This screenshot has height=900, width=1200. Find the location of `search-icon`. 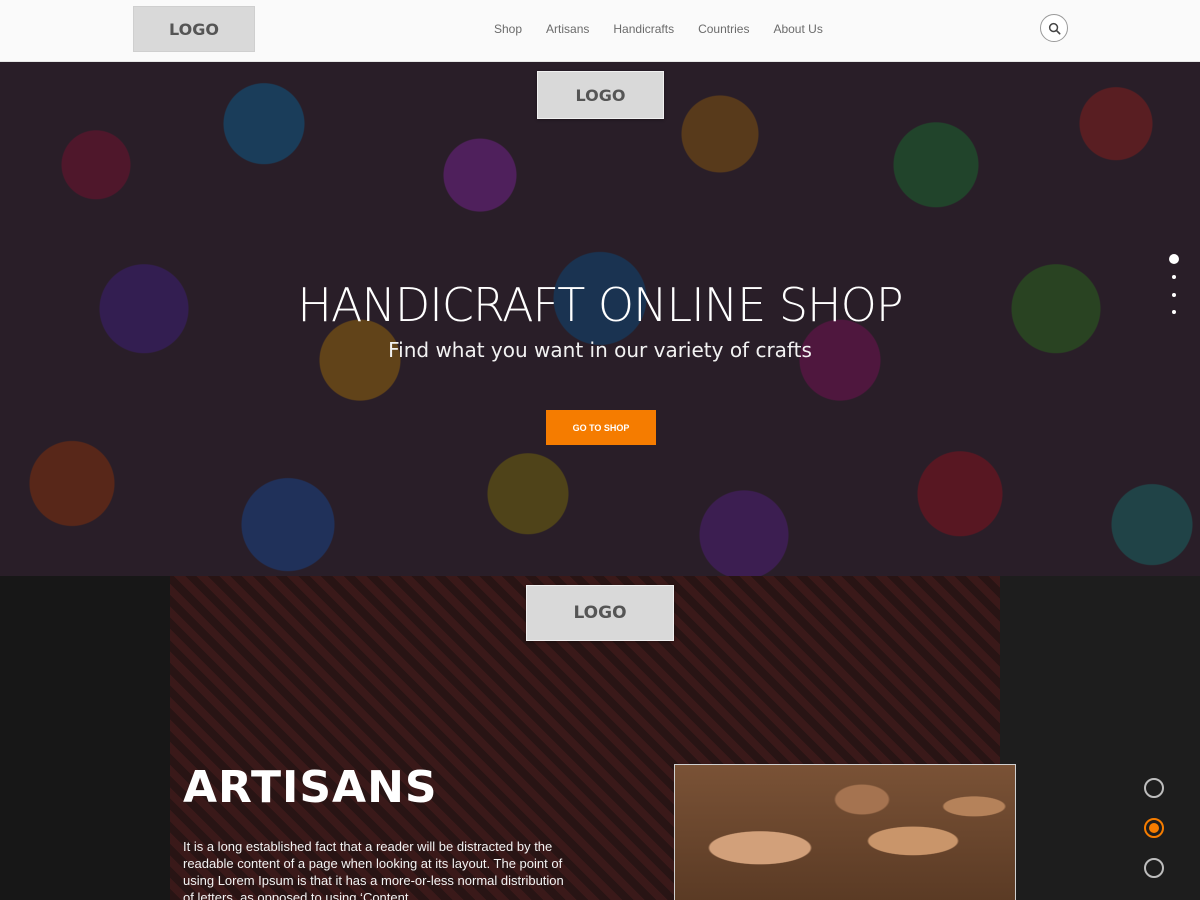

search-icon is located at coordinates (1054, 28).